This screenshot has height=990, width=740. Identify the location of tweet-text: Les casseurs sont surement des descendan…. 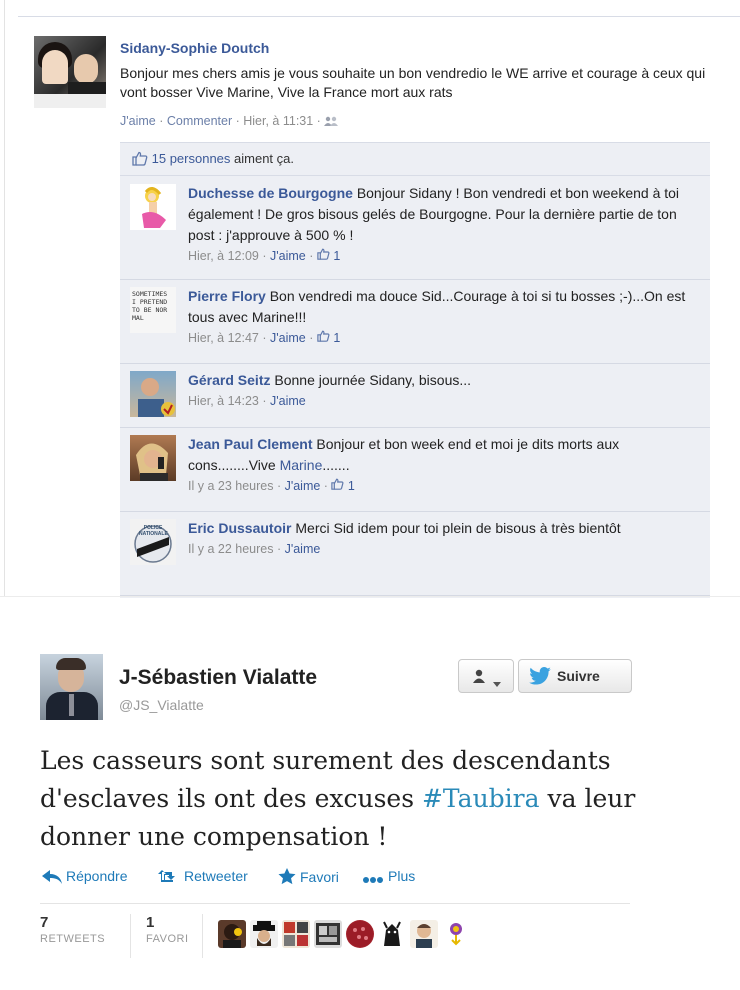
(338, 798).